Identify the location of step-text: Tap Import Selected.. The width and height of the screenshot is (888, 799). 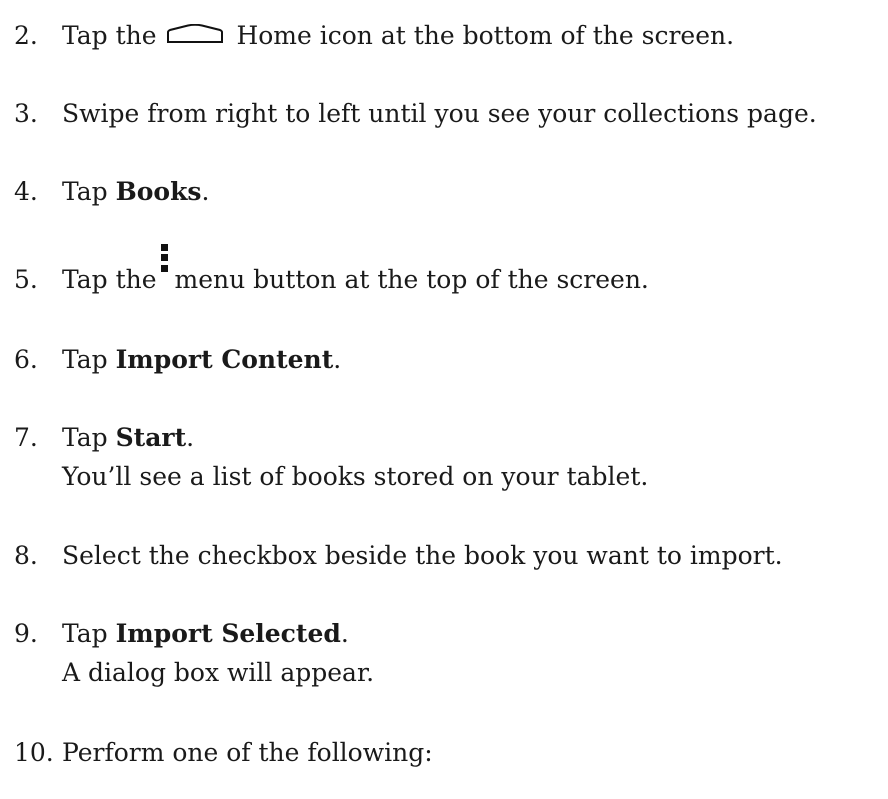
(205, 633).